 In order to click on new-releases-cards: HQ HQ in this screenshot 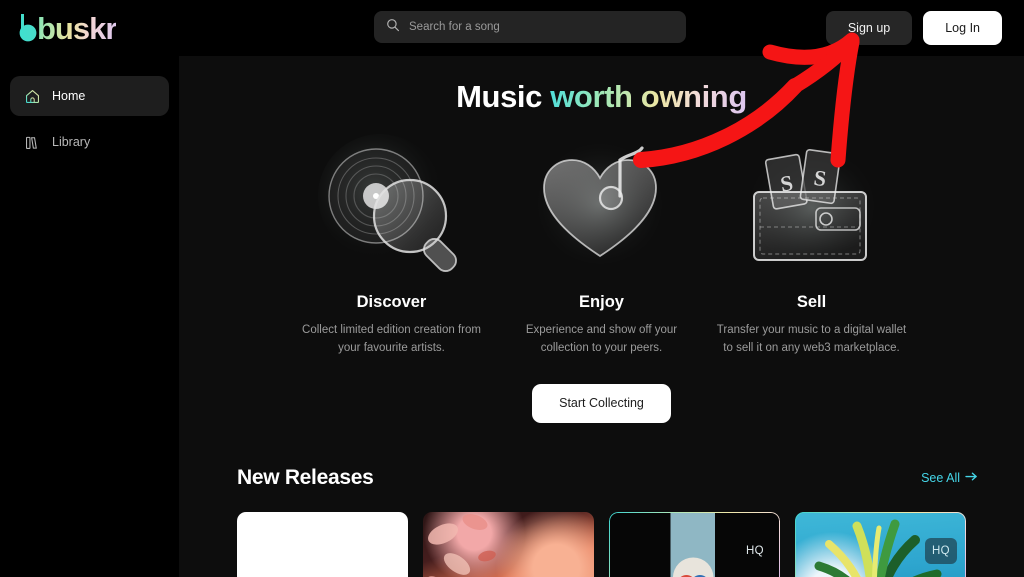, I will do `click(601, 544)`.